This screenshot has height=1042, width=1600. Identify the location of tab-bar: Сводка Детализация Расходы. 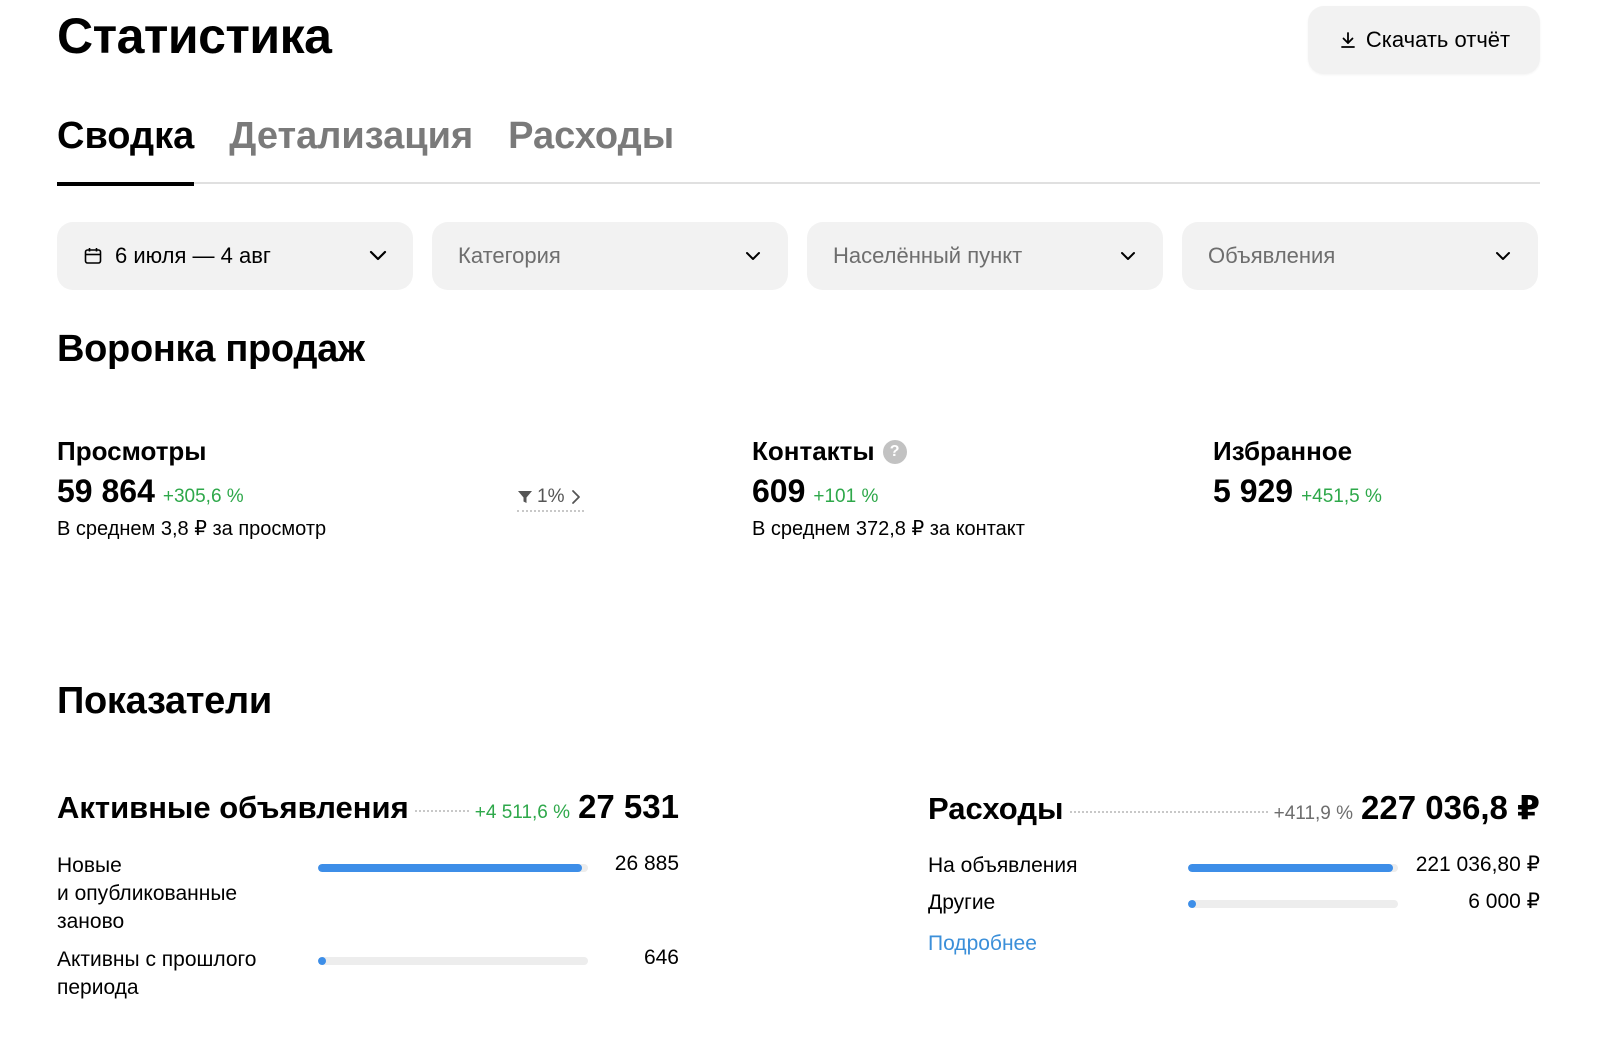
(798, 147).